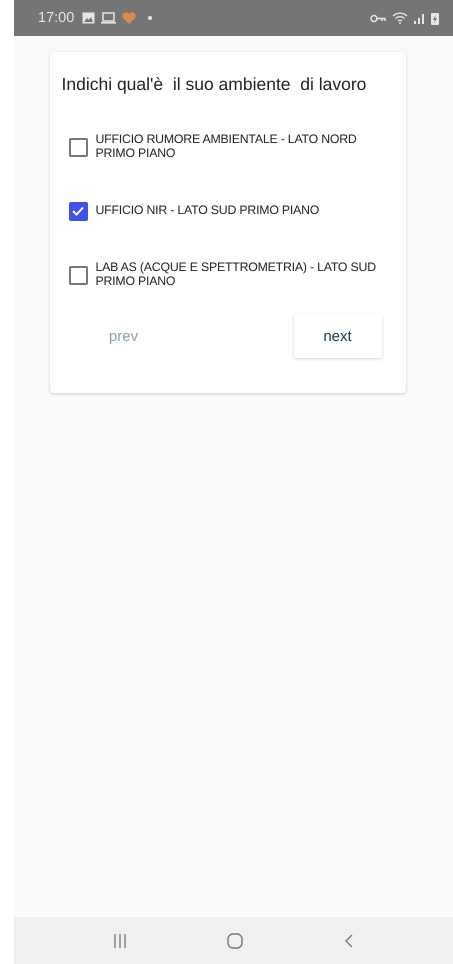  What do you see at coordinates (227, 147) in the screenshot?
I see `option-label: UFFICIO RUMORE AMBIENTALE - LATO NORD PRIMO PIANO` at bounding box center [227, 147].